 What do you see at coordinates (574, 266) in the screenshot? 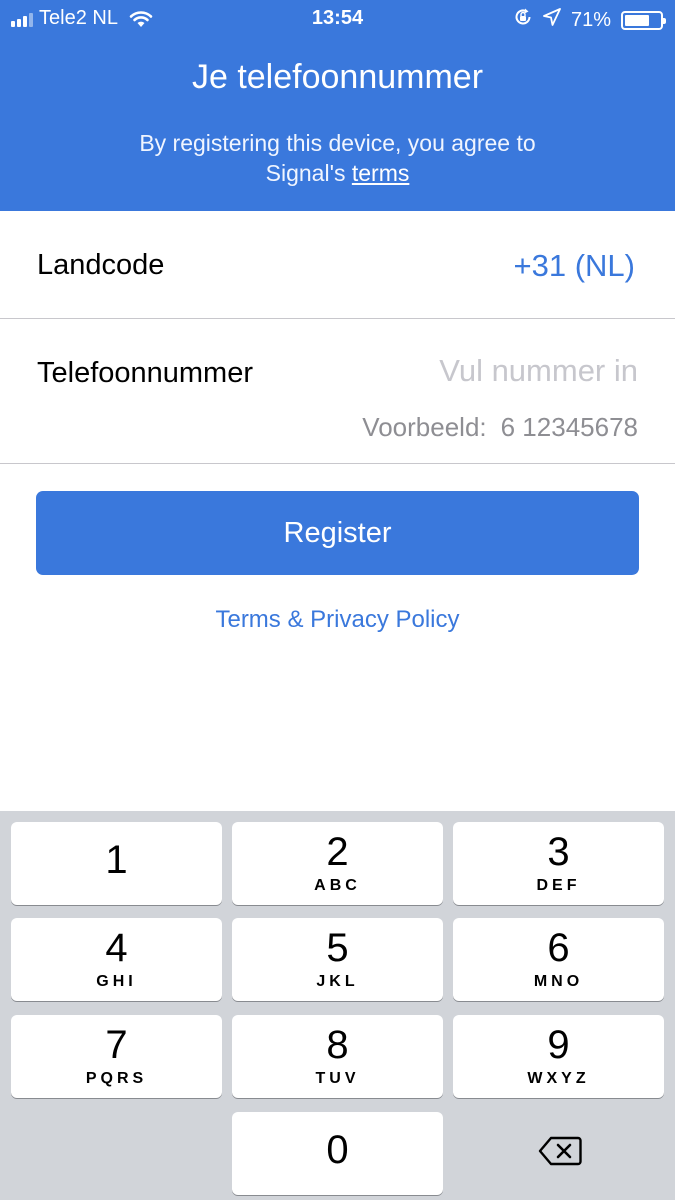
I see `country-code-value: +31 (NL)` at bounding box center [574, 266].